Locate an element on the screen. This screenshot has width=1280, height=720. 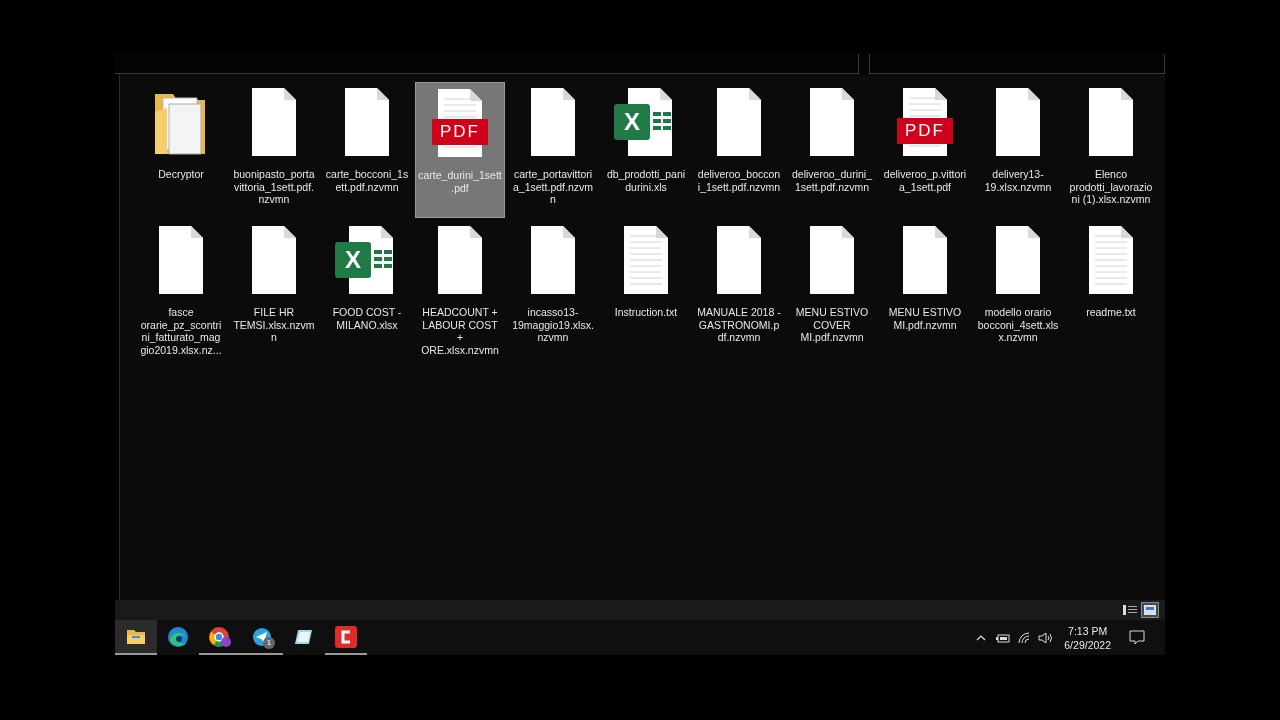
file-name: MENU ESTIVO MI.pdf.nzvmn is located at coordinates (925, 318).